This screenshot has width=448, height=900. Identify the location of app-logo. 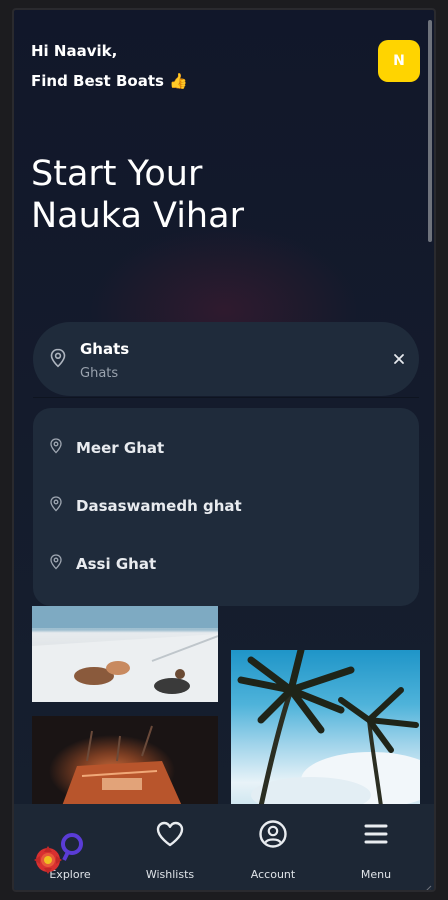
(56, 854).